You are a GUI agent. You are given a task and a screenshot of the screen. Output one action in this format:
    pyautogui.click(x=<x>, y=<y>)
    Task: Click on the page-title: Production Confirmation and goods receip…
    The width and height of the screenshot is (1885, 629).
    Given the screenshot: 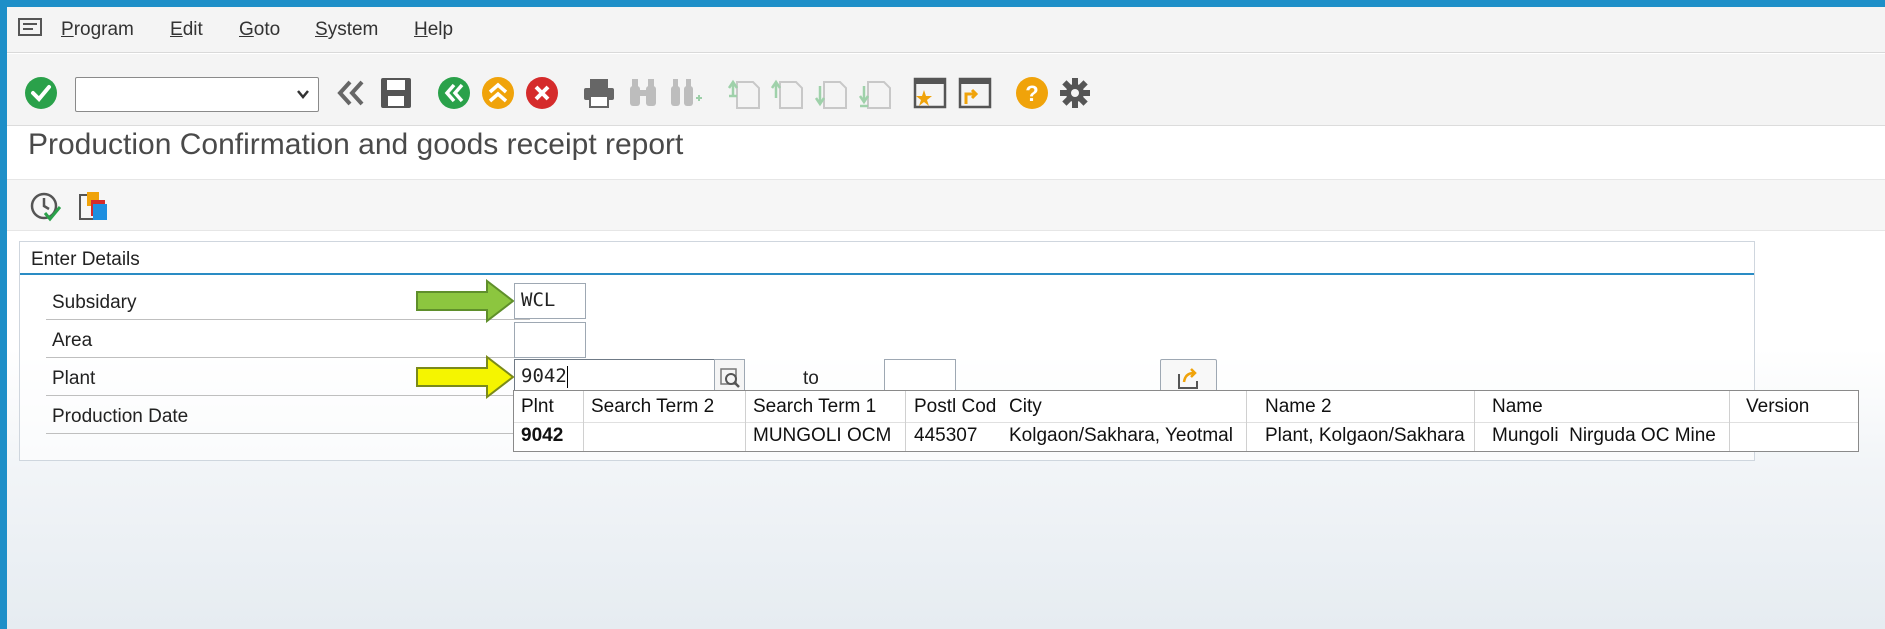 What is the action you would take?
    pyautogui.click(x=356, y=144)
    